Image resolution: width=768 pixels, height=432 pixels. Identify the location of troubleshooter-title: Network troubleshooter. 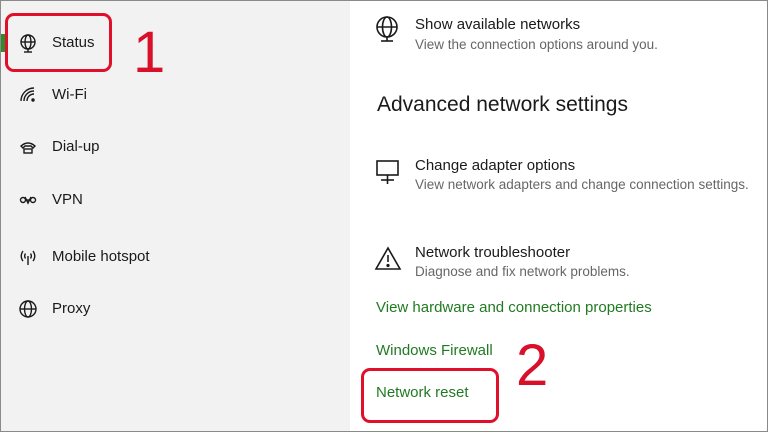
(492, 252).